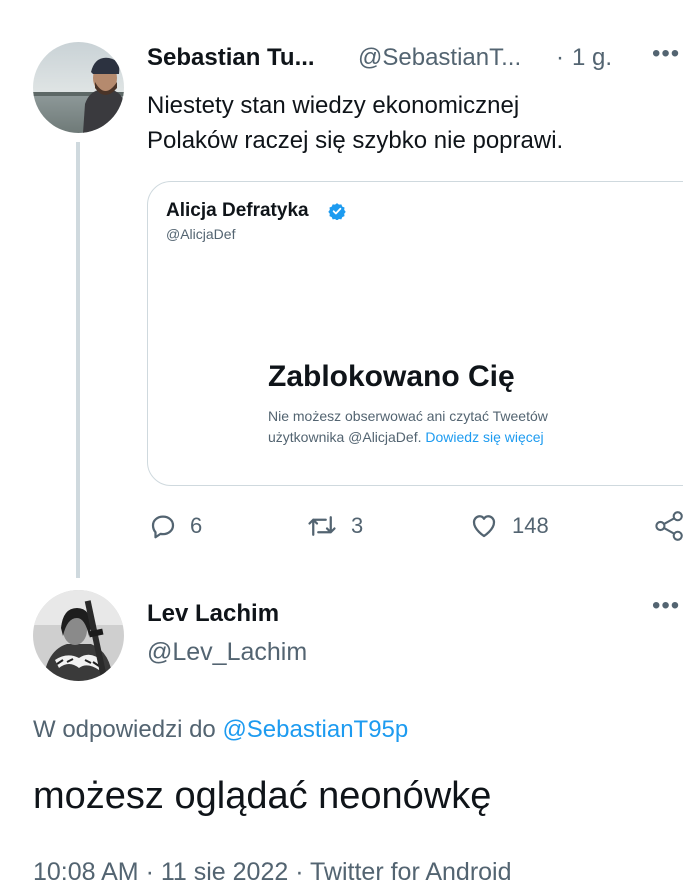  I want to click on tweet-text-line: Niestety stan wiedzy ekonomicznej, so click(333, 105).